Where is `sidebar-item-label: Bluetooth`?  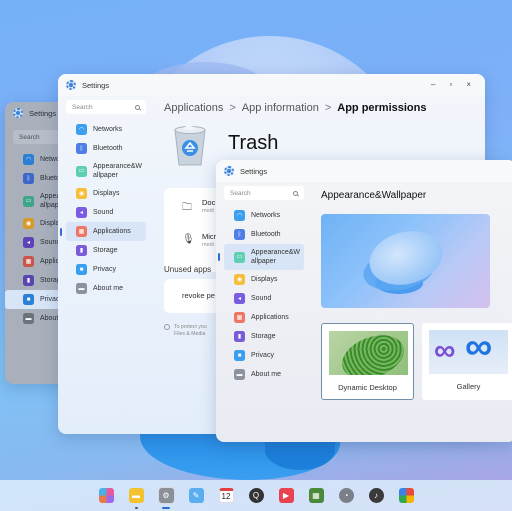
sidebar-item-label: Bluetooth is located at coordinates (266, 234).